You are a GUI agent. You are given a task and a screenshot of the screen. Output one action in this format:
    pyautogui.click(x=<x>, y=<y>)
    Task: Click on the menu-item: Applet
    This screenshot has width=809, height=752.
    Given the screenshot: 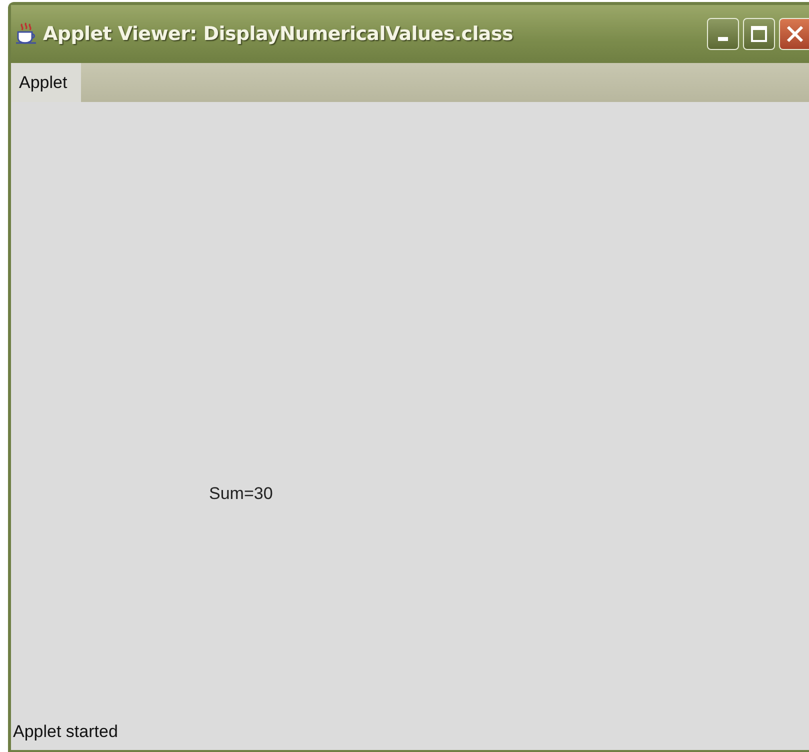 What is the action you would take?
    pyautogui.click(x=46, y=82)
    